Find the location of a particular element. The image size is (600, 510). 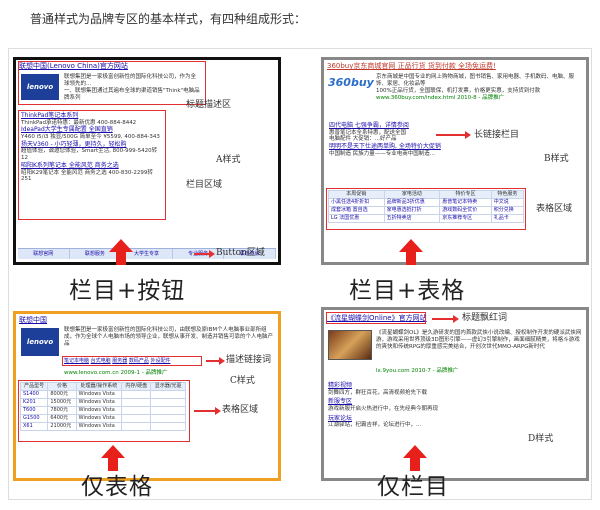

card-c-logo: lenovo is located at coordinates (40, 342).